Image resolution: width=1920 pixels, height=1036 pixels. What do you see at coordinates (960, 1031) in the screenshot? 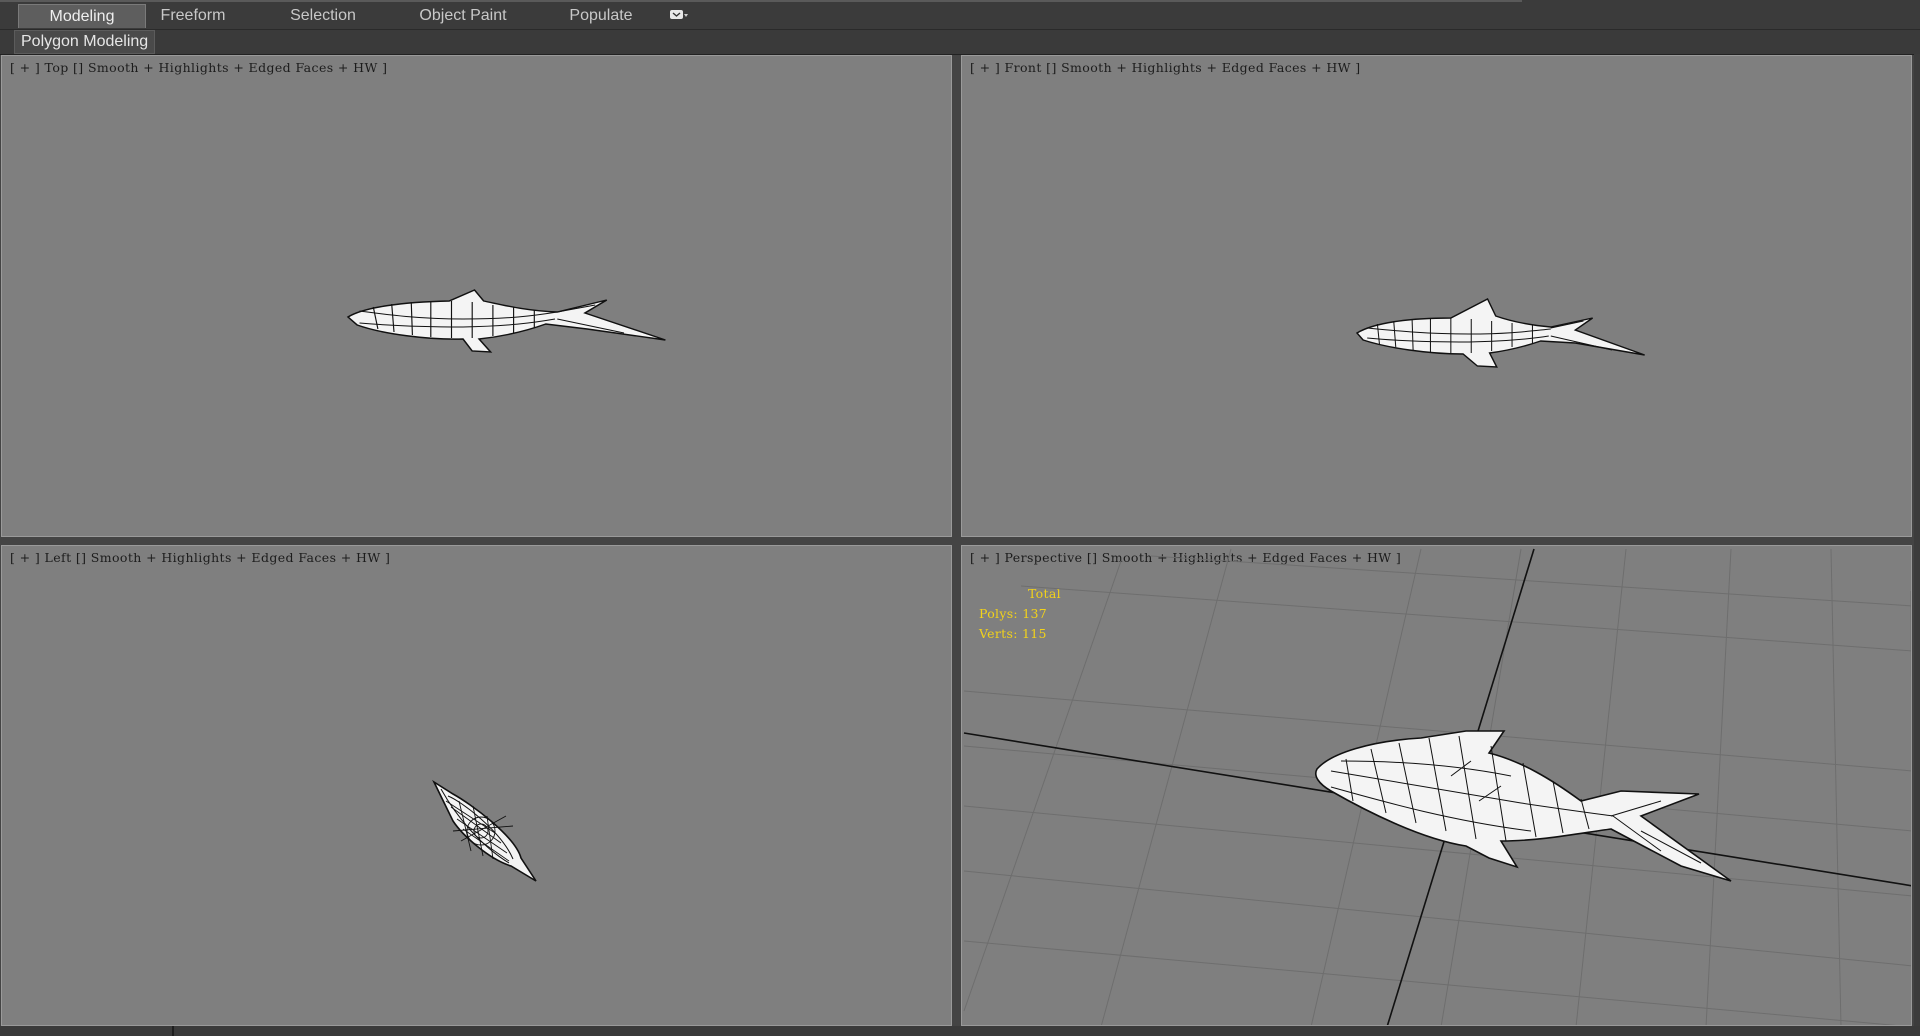
I see `status-strip` at bounding box center [960, 1031].